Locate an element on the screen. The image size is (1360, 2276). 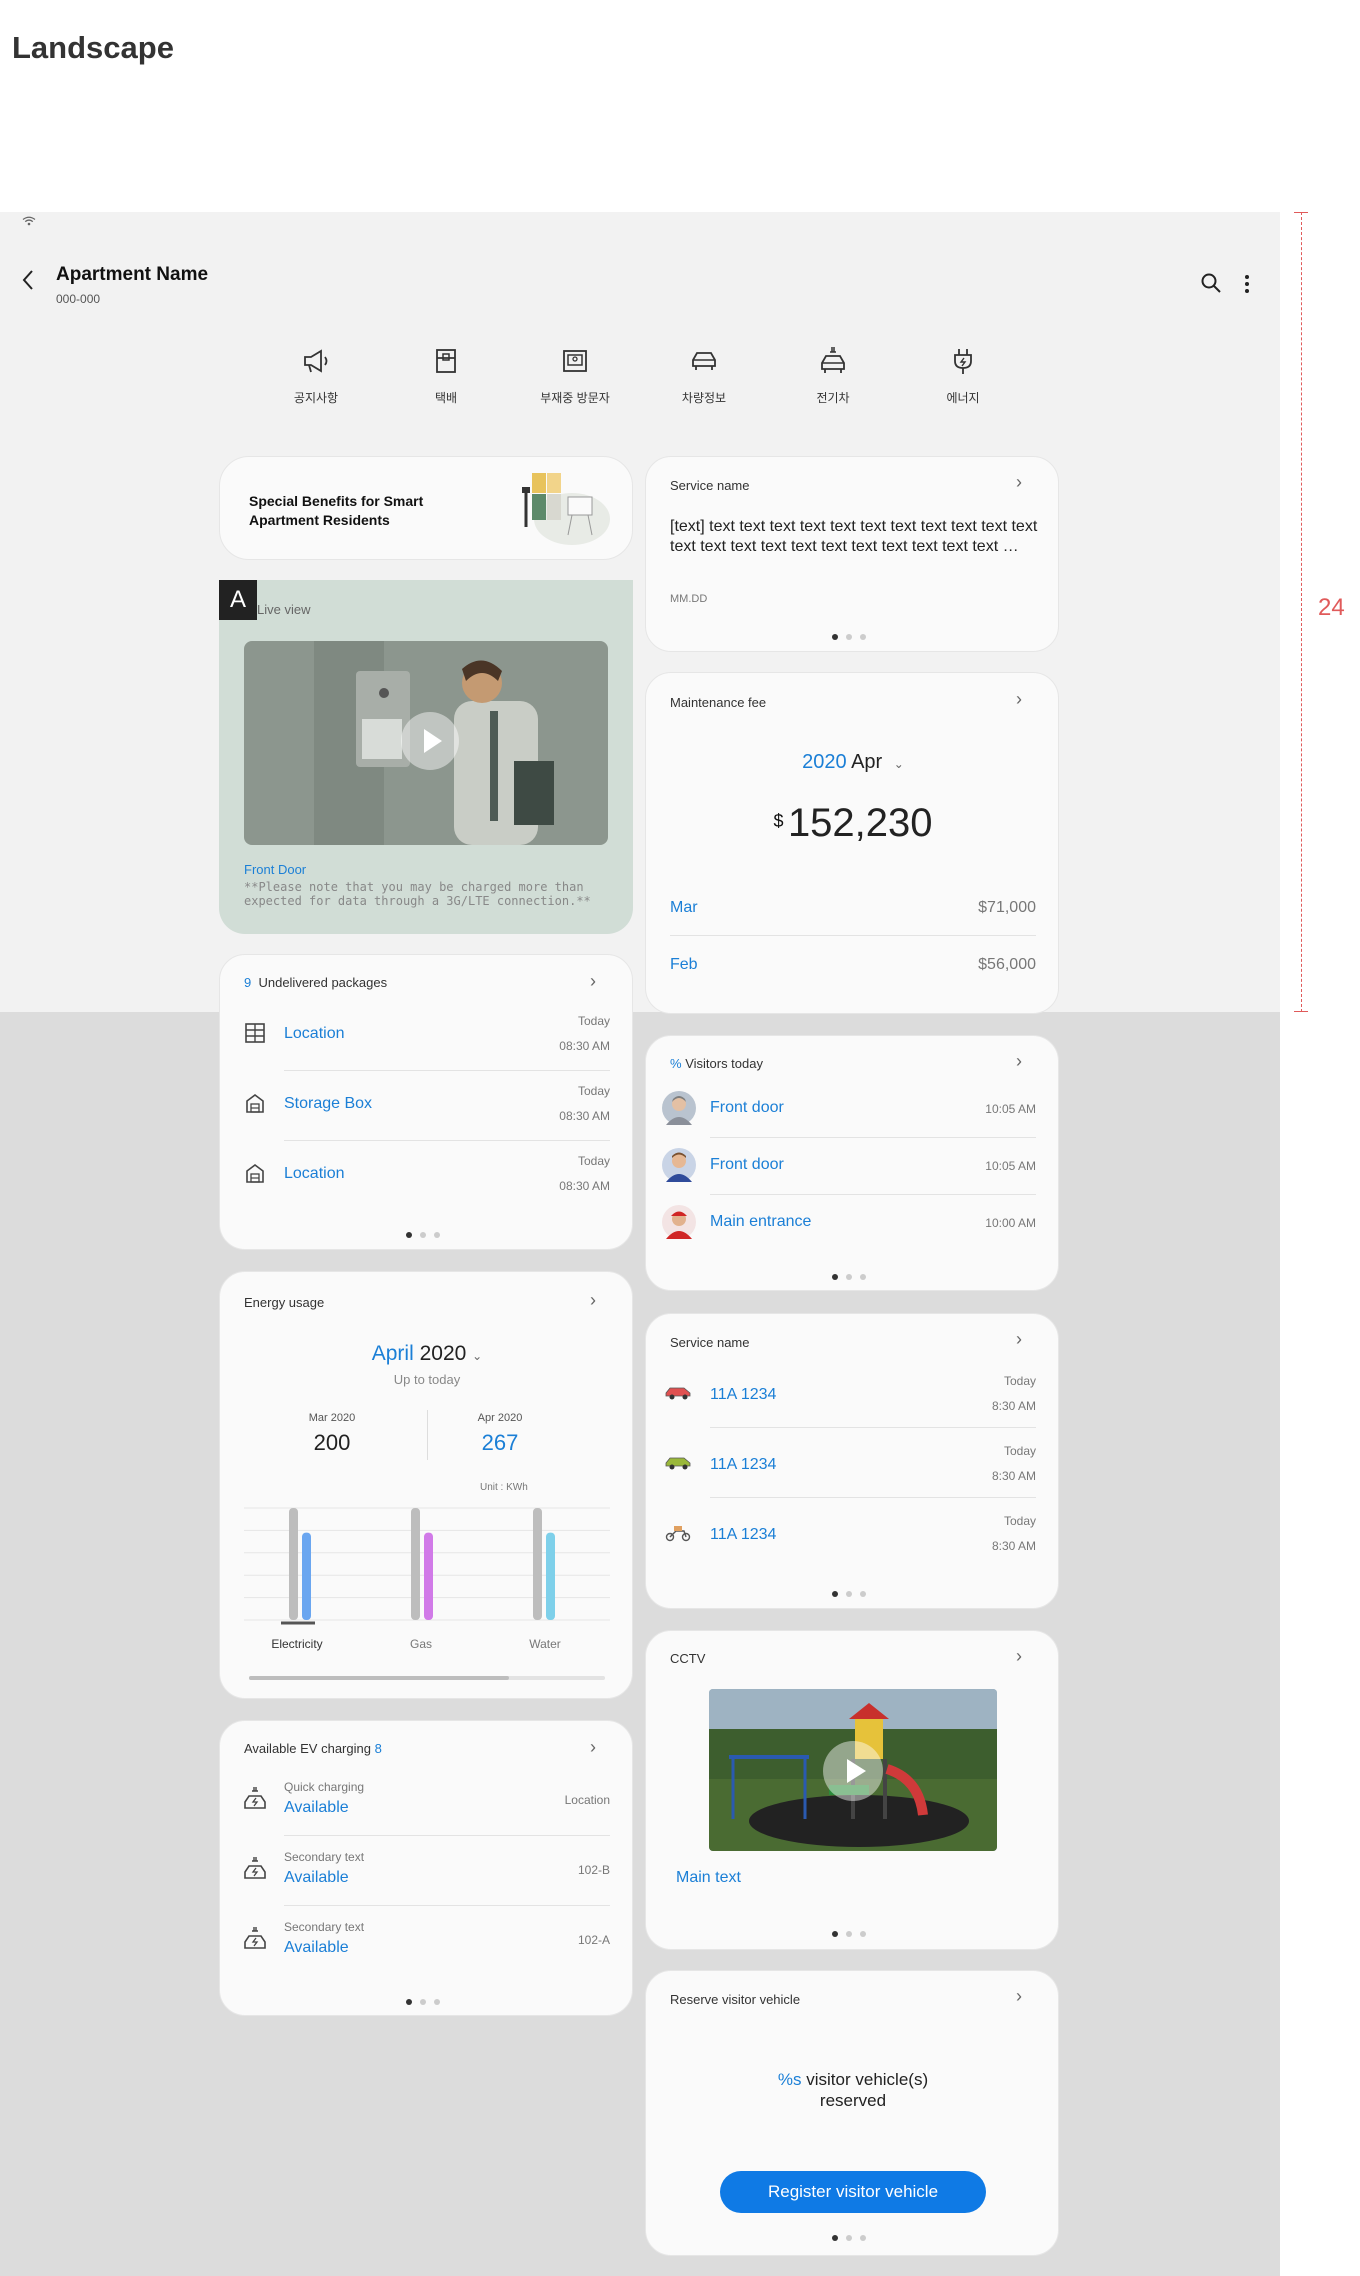
package-location: Storage Box is located at coordinates (328, 1104).